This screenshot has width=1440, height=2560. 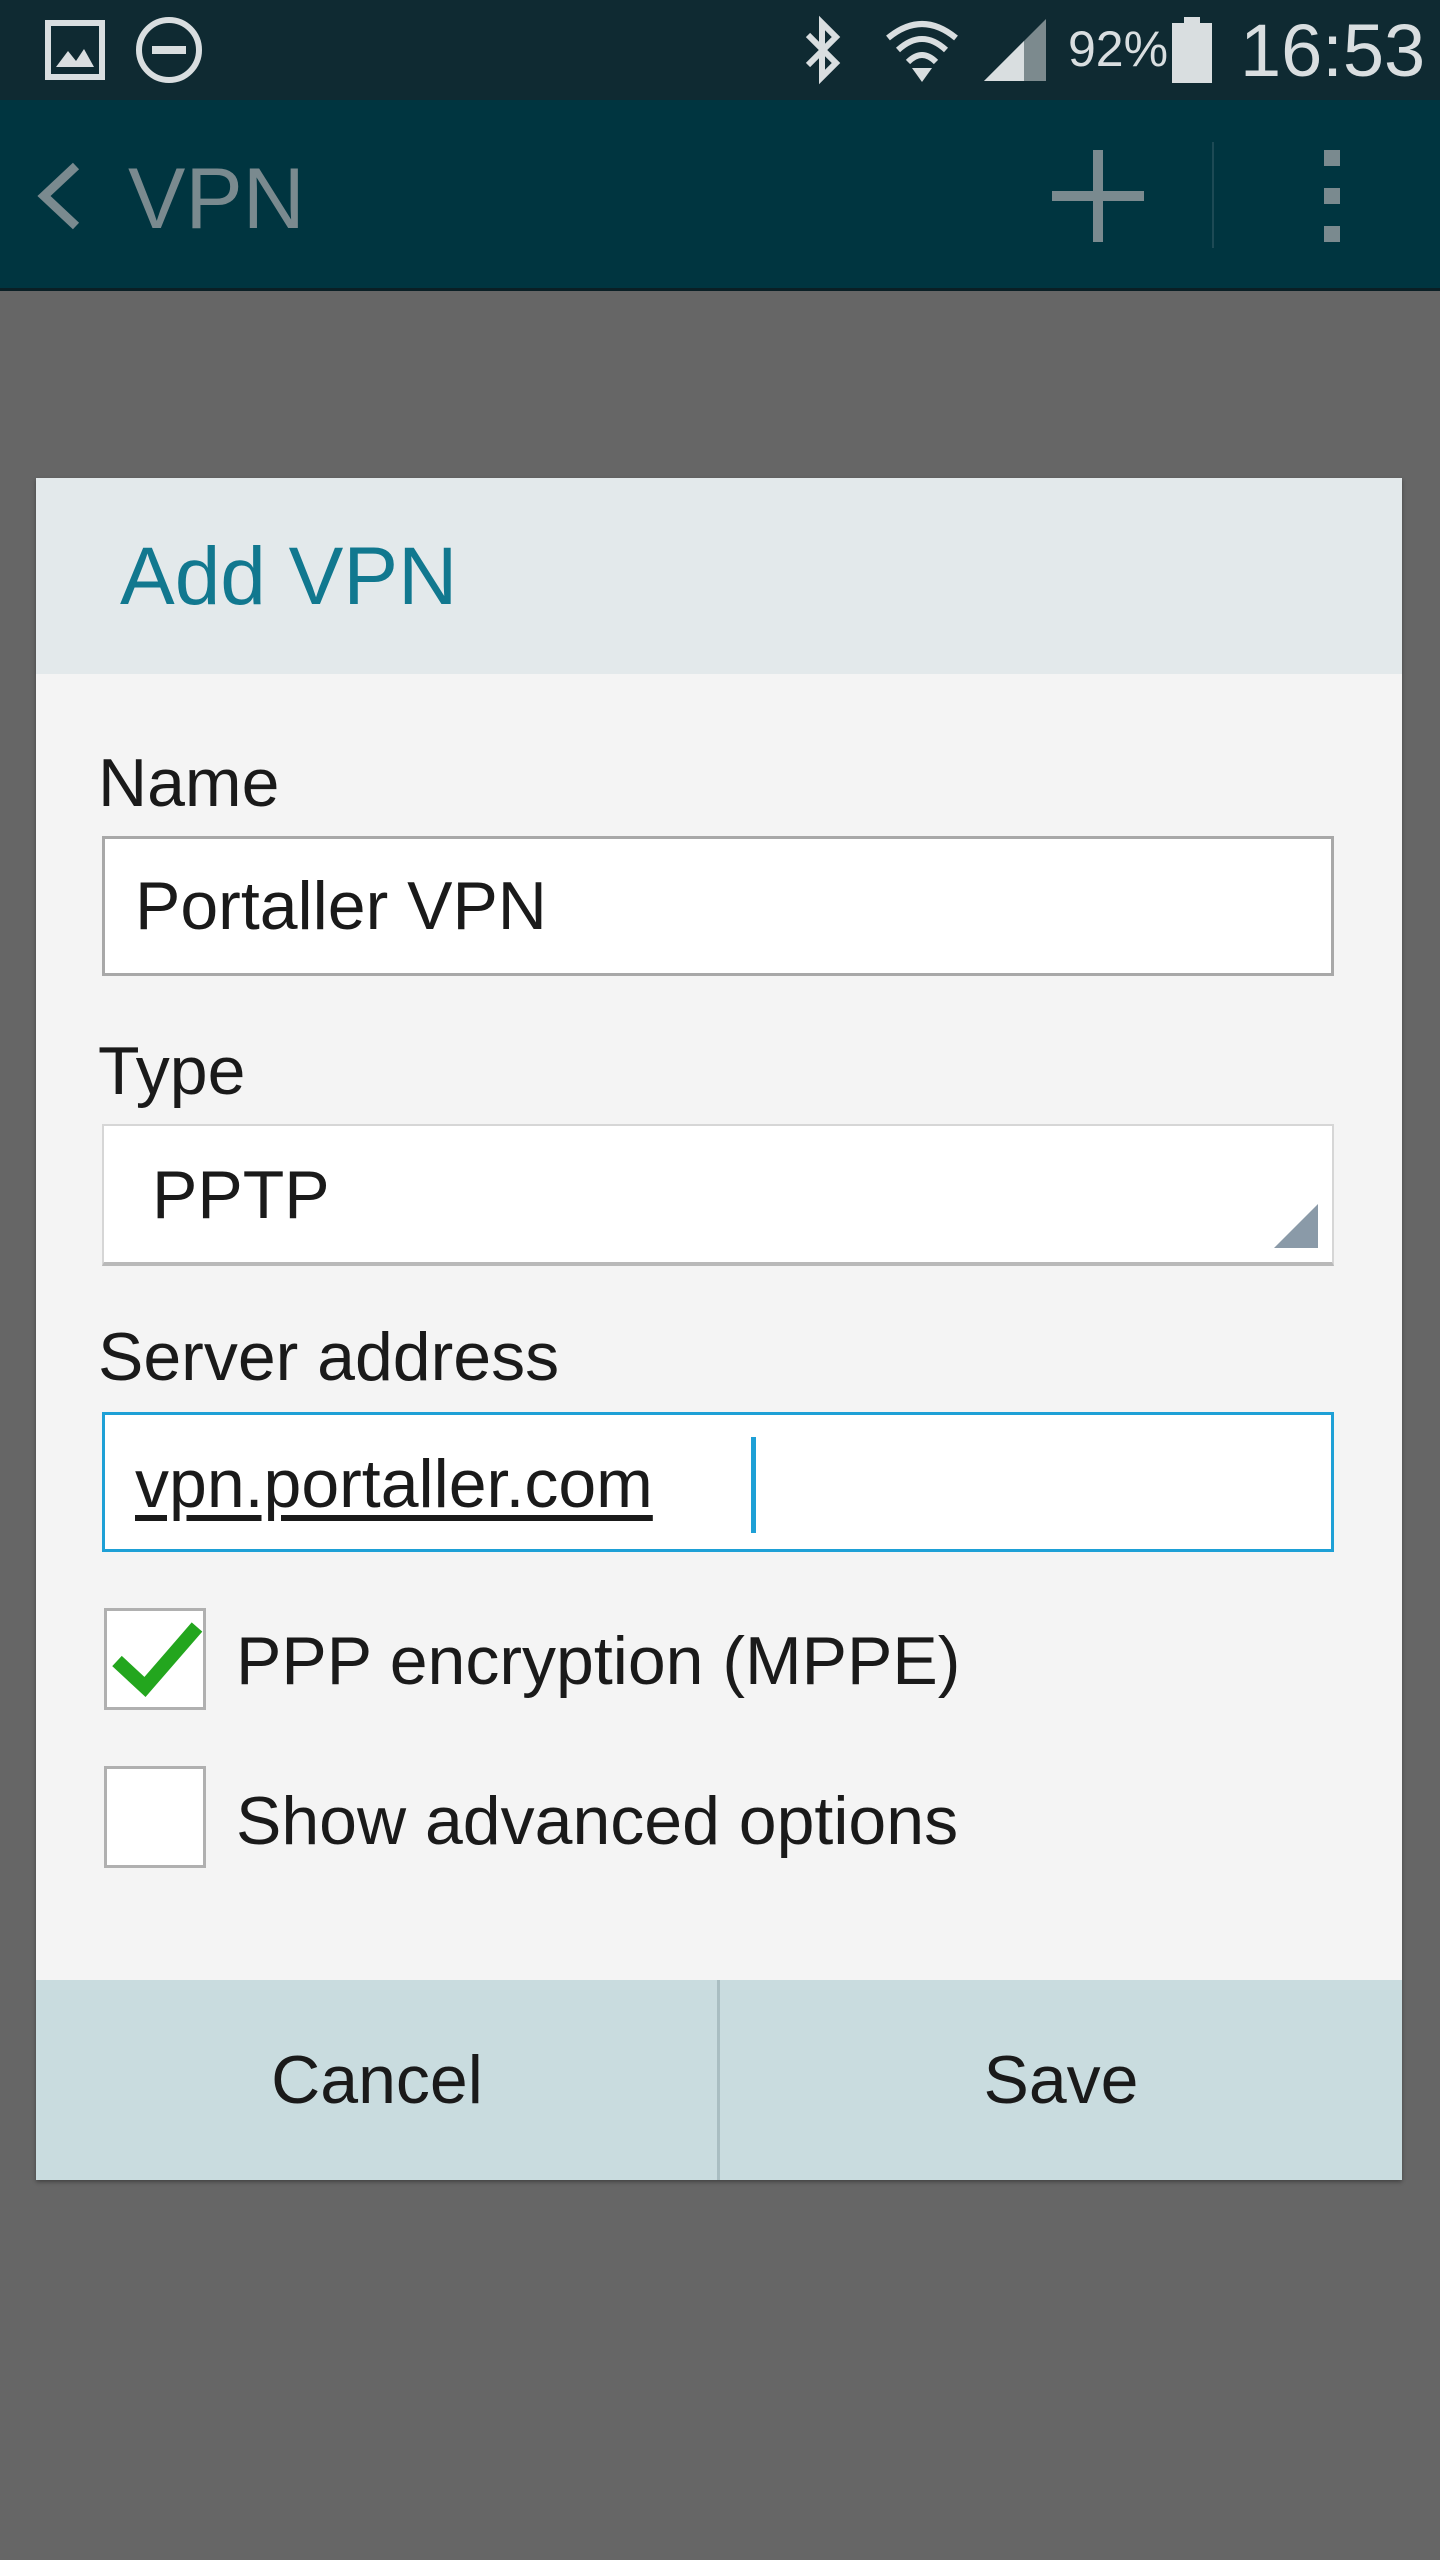 What do you see at coordinates (1332, 196) in the screenshot?
I see `more-options-icon` at bounding box center [1332, 196].